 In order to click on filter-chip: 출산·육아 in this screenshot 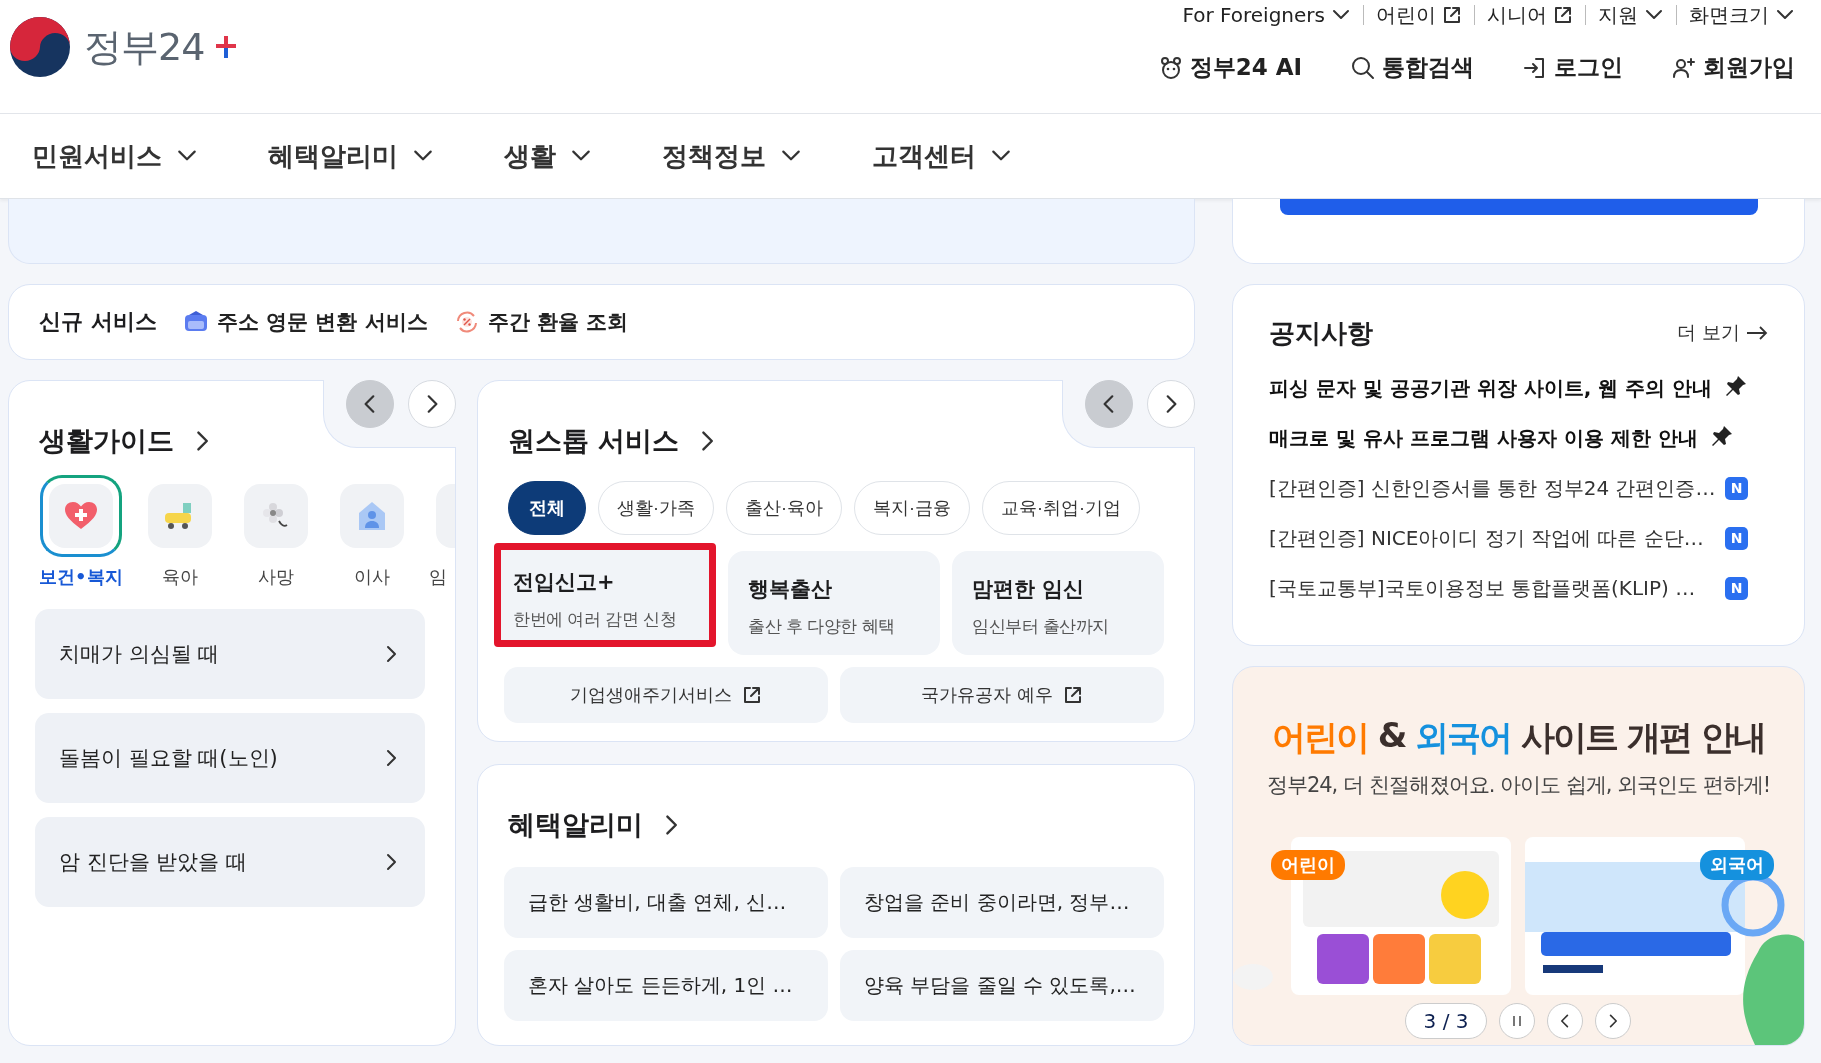, I will do `click(784, 508)`.